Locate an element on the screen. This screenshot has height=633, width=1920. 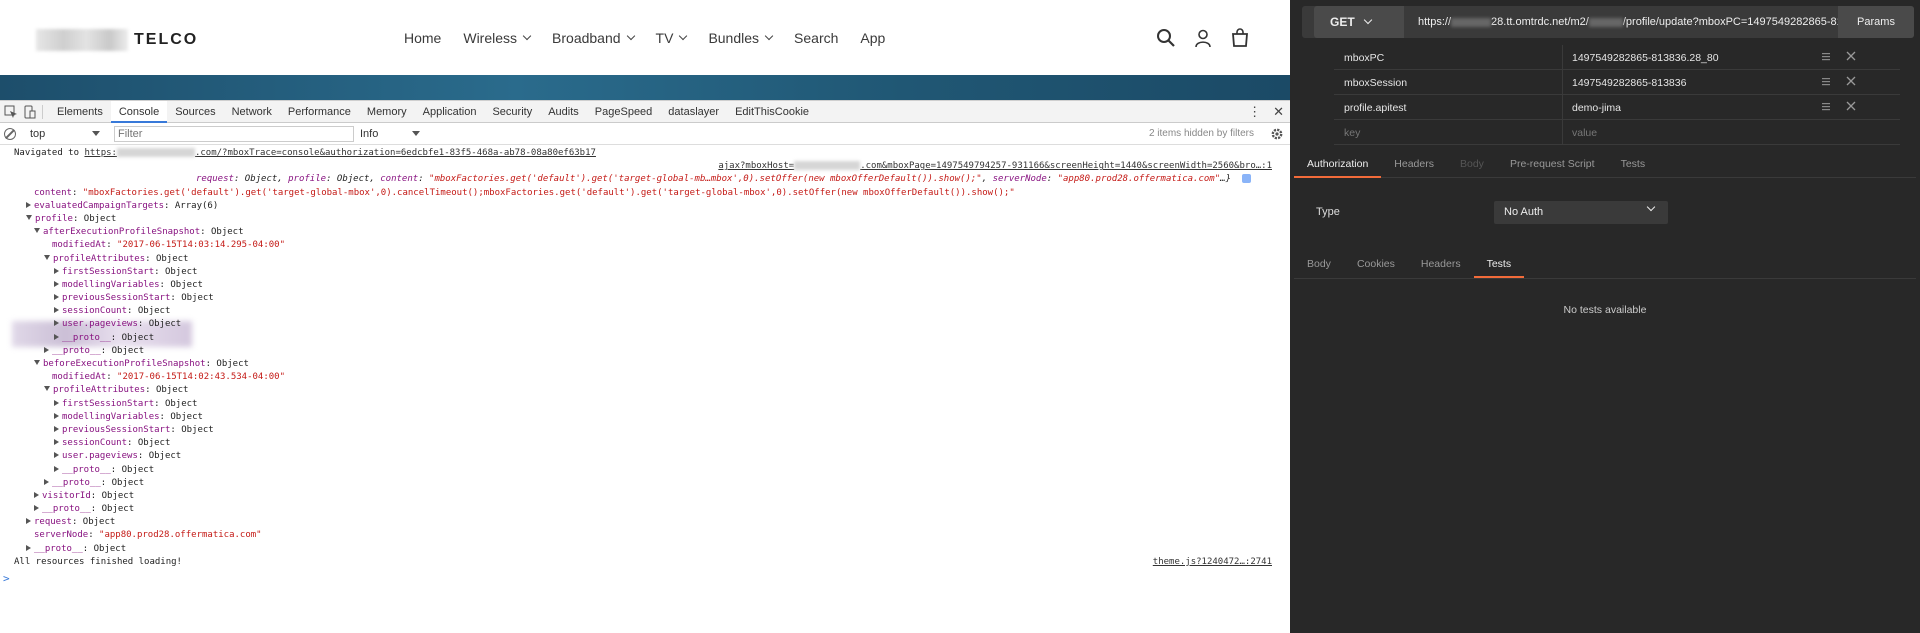
nav-wireless: Wireless is located at coordinates (497, 38).